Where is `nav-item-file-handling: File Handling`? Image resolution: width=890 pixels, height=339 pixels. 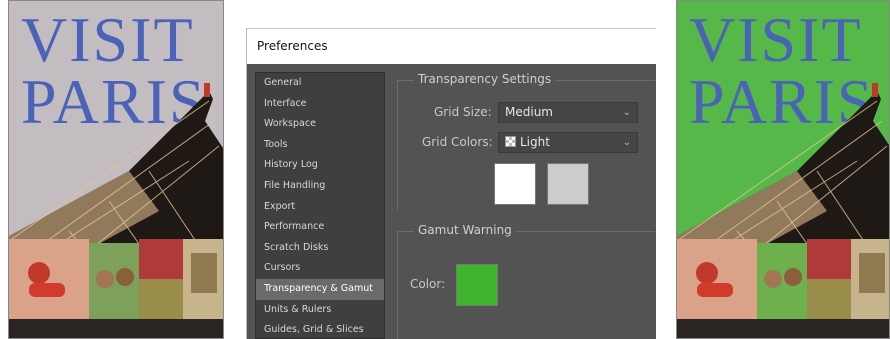 nav-item-file-handling: File Handling is located at coordinates (320, 186).